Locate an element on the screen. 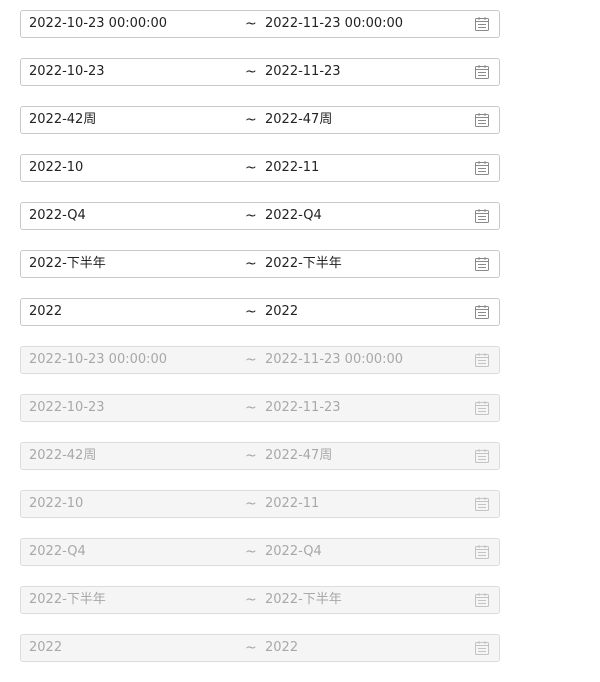 The height and width of the screenshot is (682, 600). week-range-picker: 2022-42周 ~ 2022-47周 is located at coordinates (260, 120).